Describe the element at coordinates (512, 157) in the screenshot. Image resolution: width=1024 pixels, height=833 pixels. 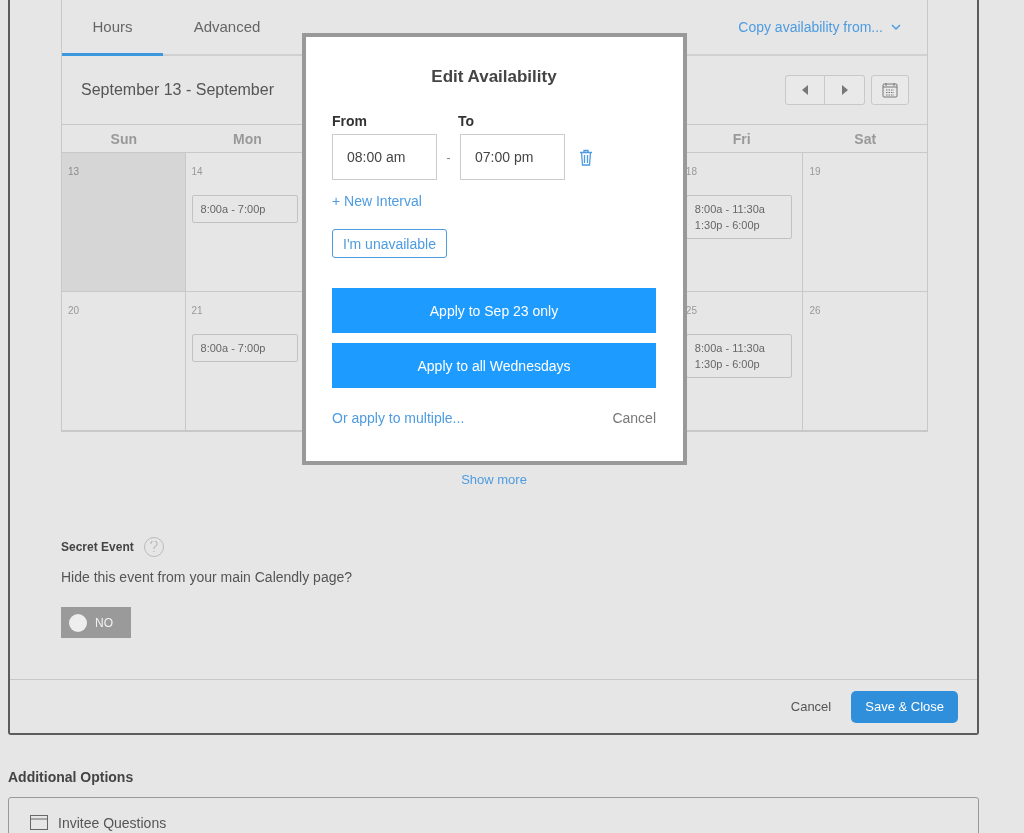
I see `to-time-field: 07:00 pm` at that location.